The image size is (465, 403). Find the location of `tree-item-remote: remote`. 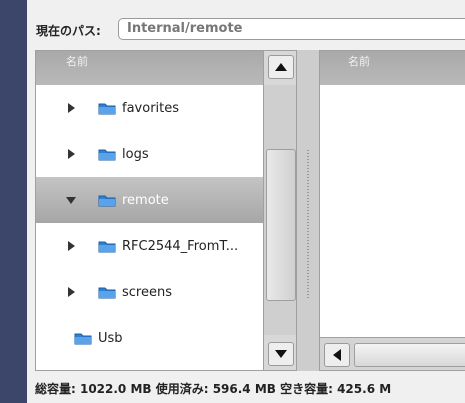

tree-item-remote: remote is located at coordinates (149, 200).